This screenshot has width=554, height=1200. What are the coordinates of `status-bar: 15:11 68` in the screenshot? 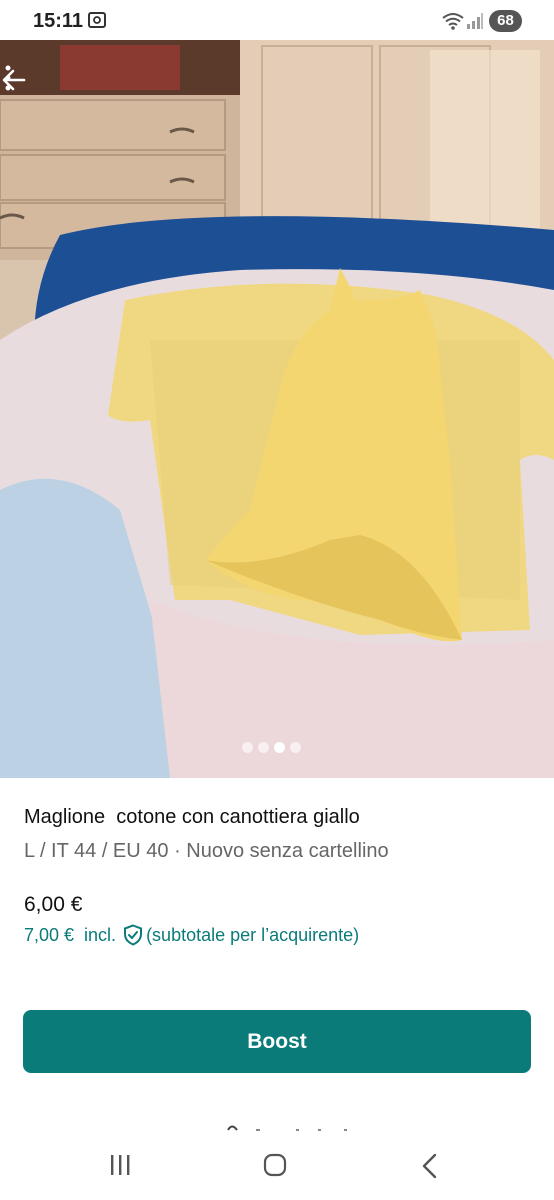 It's located at (277, 20).